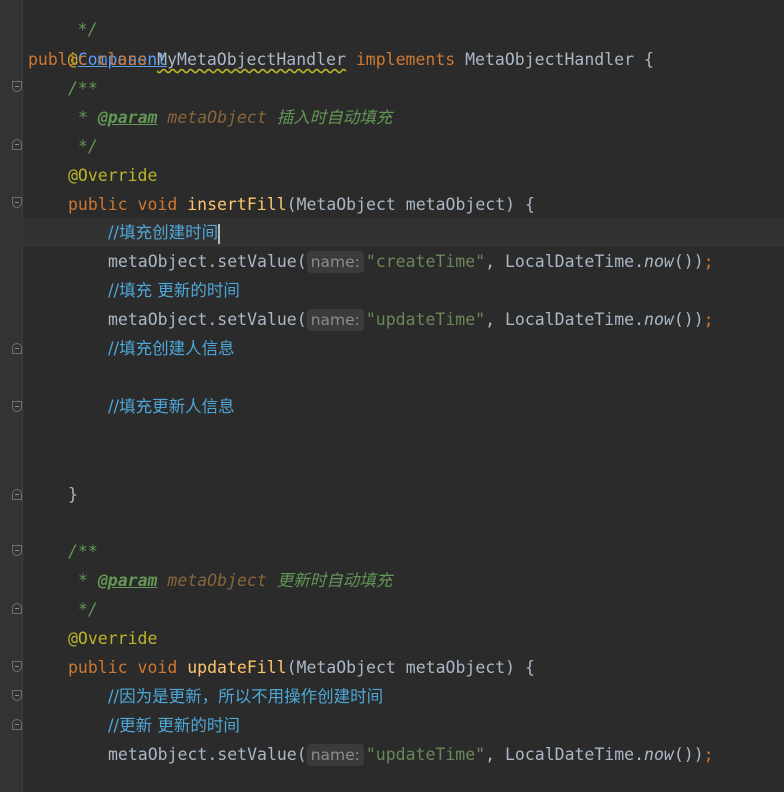 This screenshot has width=784, height=792. What do you see at coordinates (446, 348) in the screenshot?
I see `code-line: //填充创建人信息` at bounding box center [446, 348].